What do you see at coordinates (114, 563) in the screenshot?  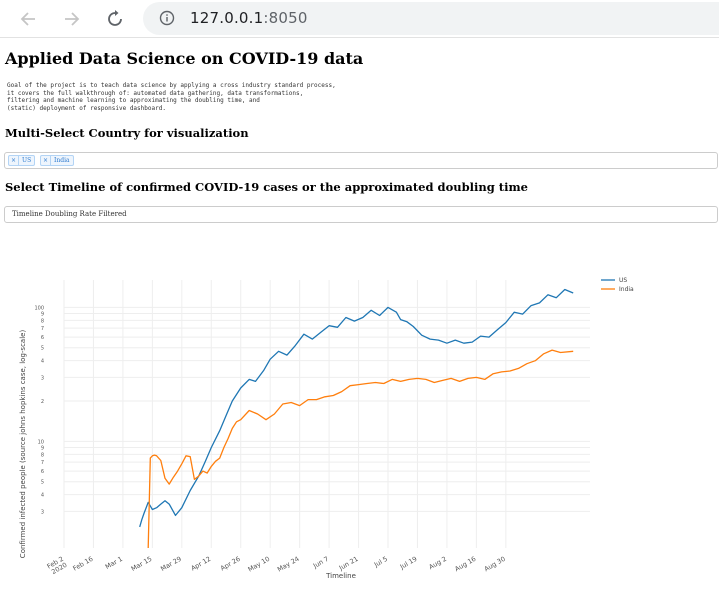 I see `x-tick-label: Mar 1` at bounding box center [114, 563].